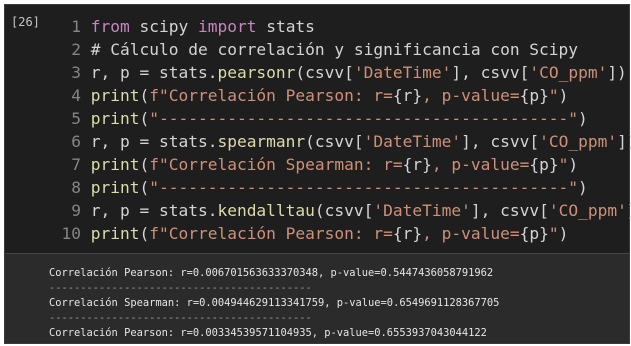 This screenshot has width=631, height=346. Describe the element at coordinates (256, 72) in the screenshot. I see `code-token: pearsonr` at that location.